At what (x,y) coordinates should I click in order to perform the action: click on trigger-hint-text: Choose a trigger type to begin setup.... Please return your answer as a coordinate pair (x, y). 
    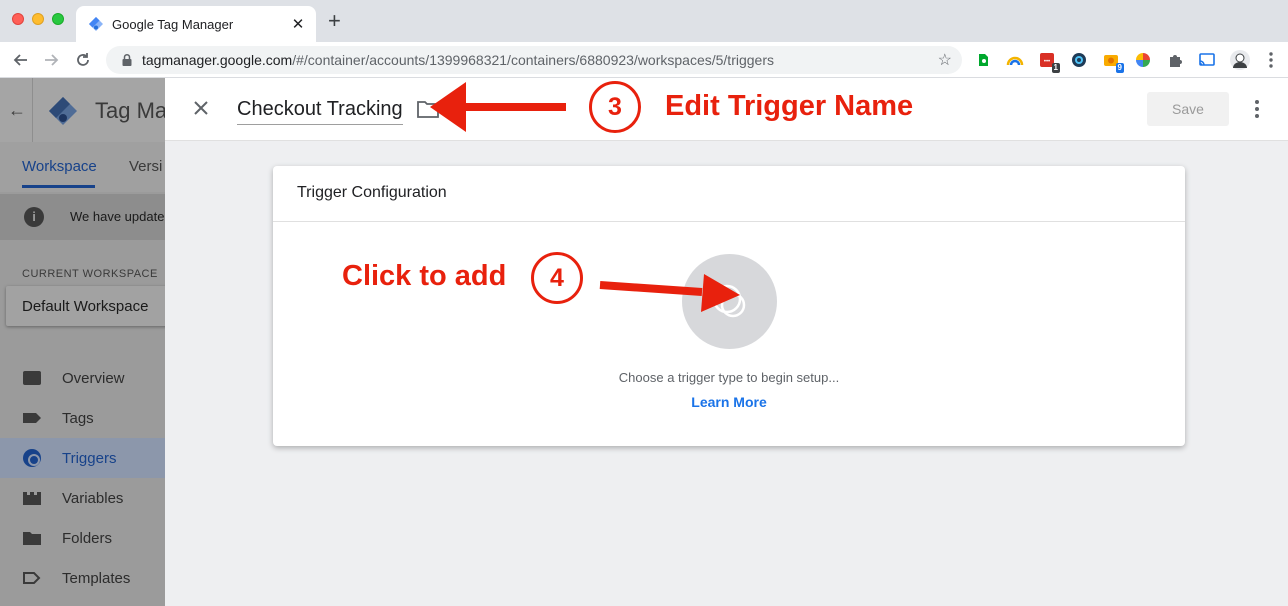
    Looking at the image, I should click on (729, 377).